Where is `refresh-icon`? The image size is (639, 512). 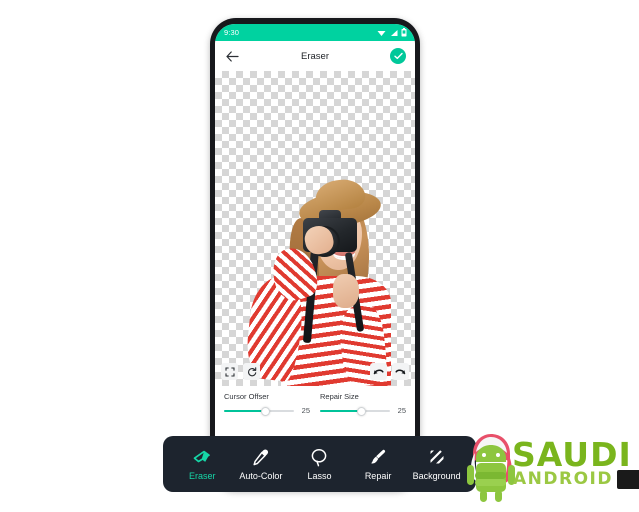
refresh-icon is located at coordinates (251, 371).